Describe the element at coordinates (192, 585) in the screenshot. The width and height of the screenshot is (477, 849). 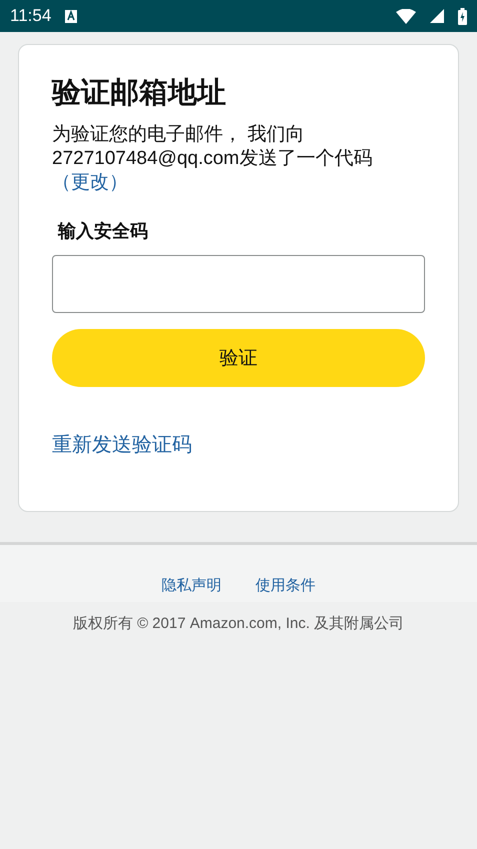
I see `footer-link: 隐私声明` at that location.